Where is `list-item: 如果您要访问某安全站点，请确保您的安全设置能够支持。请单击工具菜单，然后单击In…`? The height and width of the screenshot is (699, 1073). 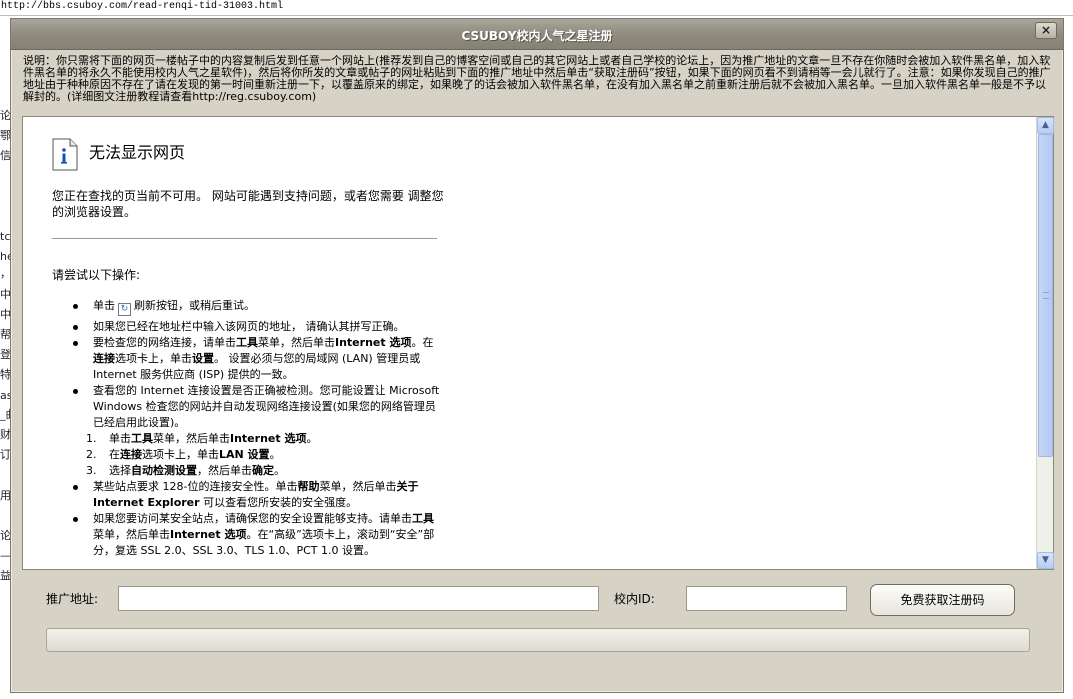 list-item: 如果您要访问某安全站点，请确保您的安全设置能够支持。请单击工具菜单，然后单击In… is located at coordinates (255, 535).